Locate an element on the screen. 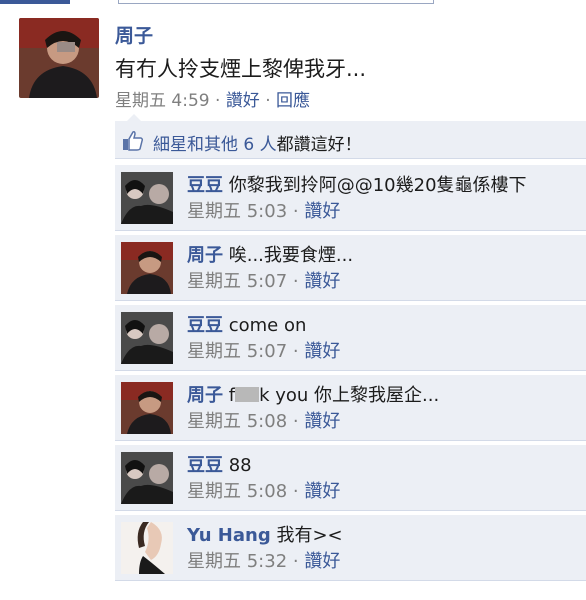 This screenshot has height=600, width=586. comment-timestamp: 星期五 5:32 is located at coordinates (237, 561).